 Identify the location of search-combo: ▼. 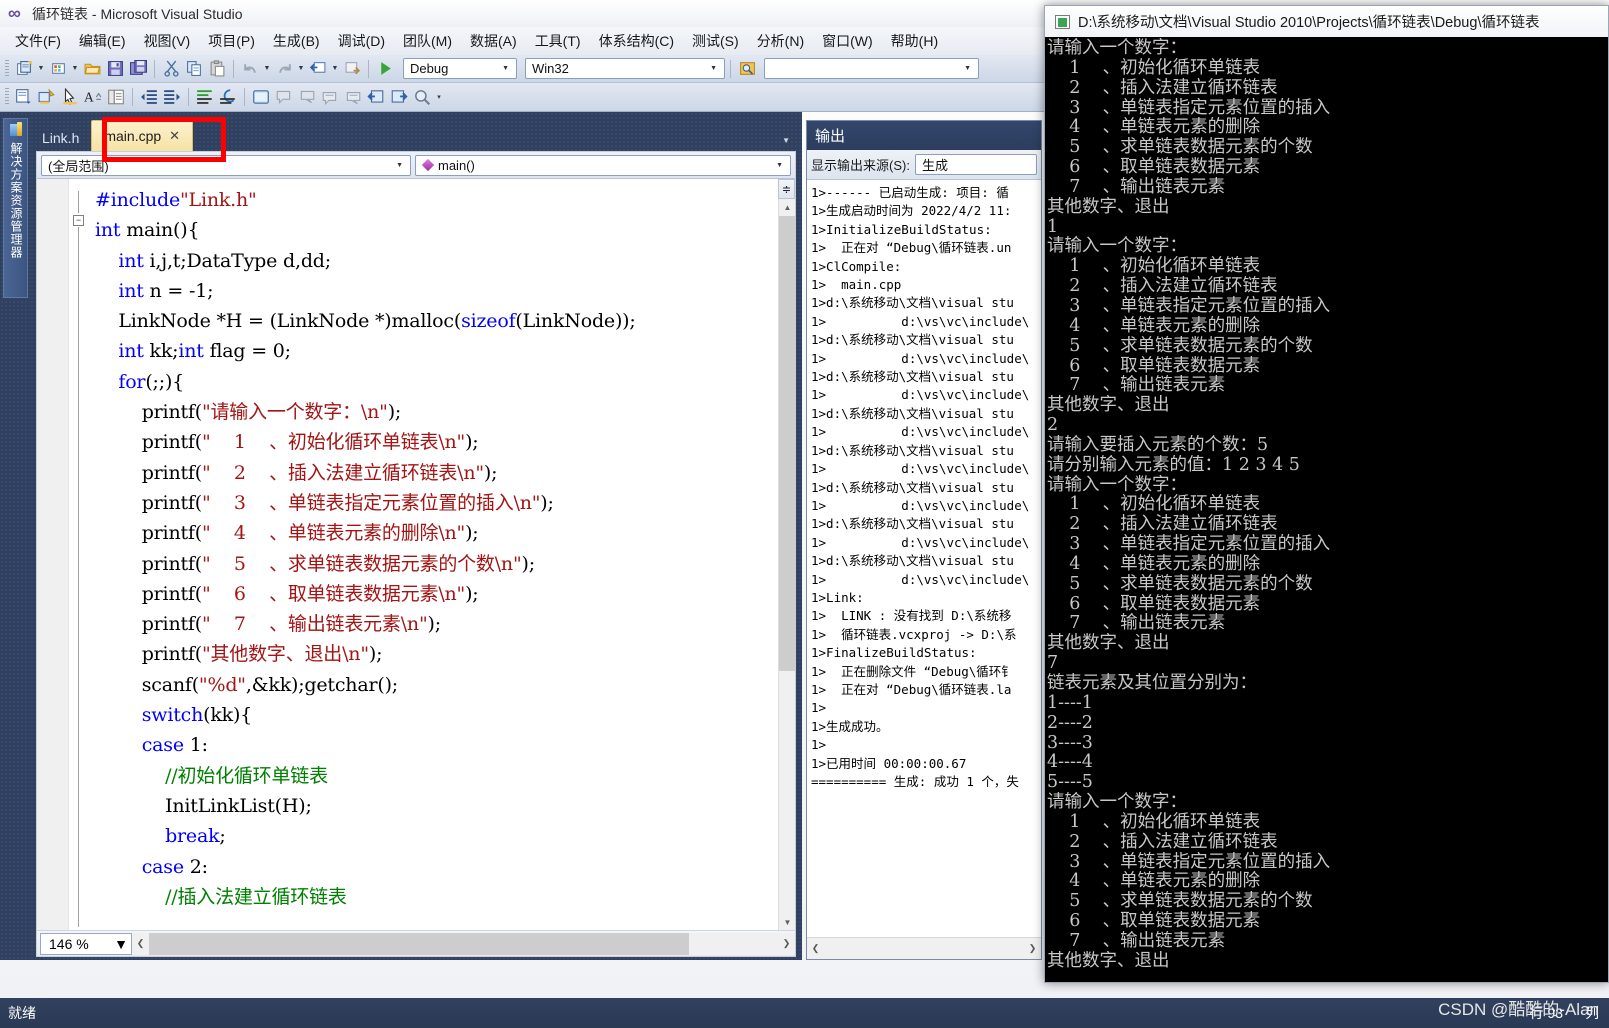
(871, 68).